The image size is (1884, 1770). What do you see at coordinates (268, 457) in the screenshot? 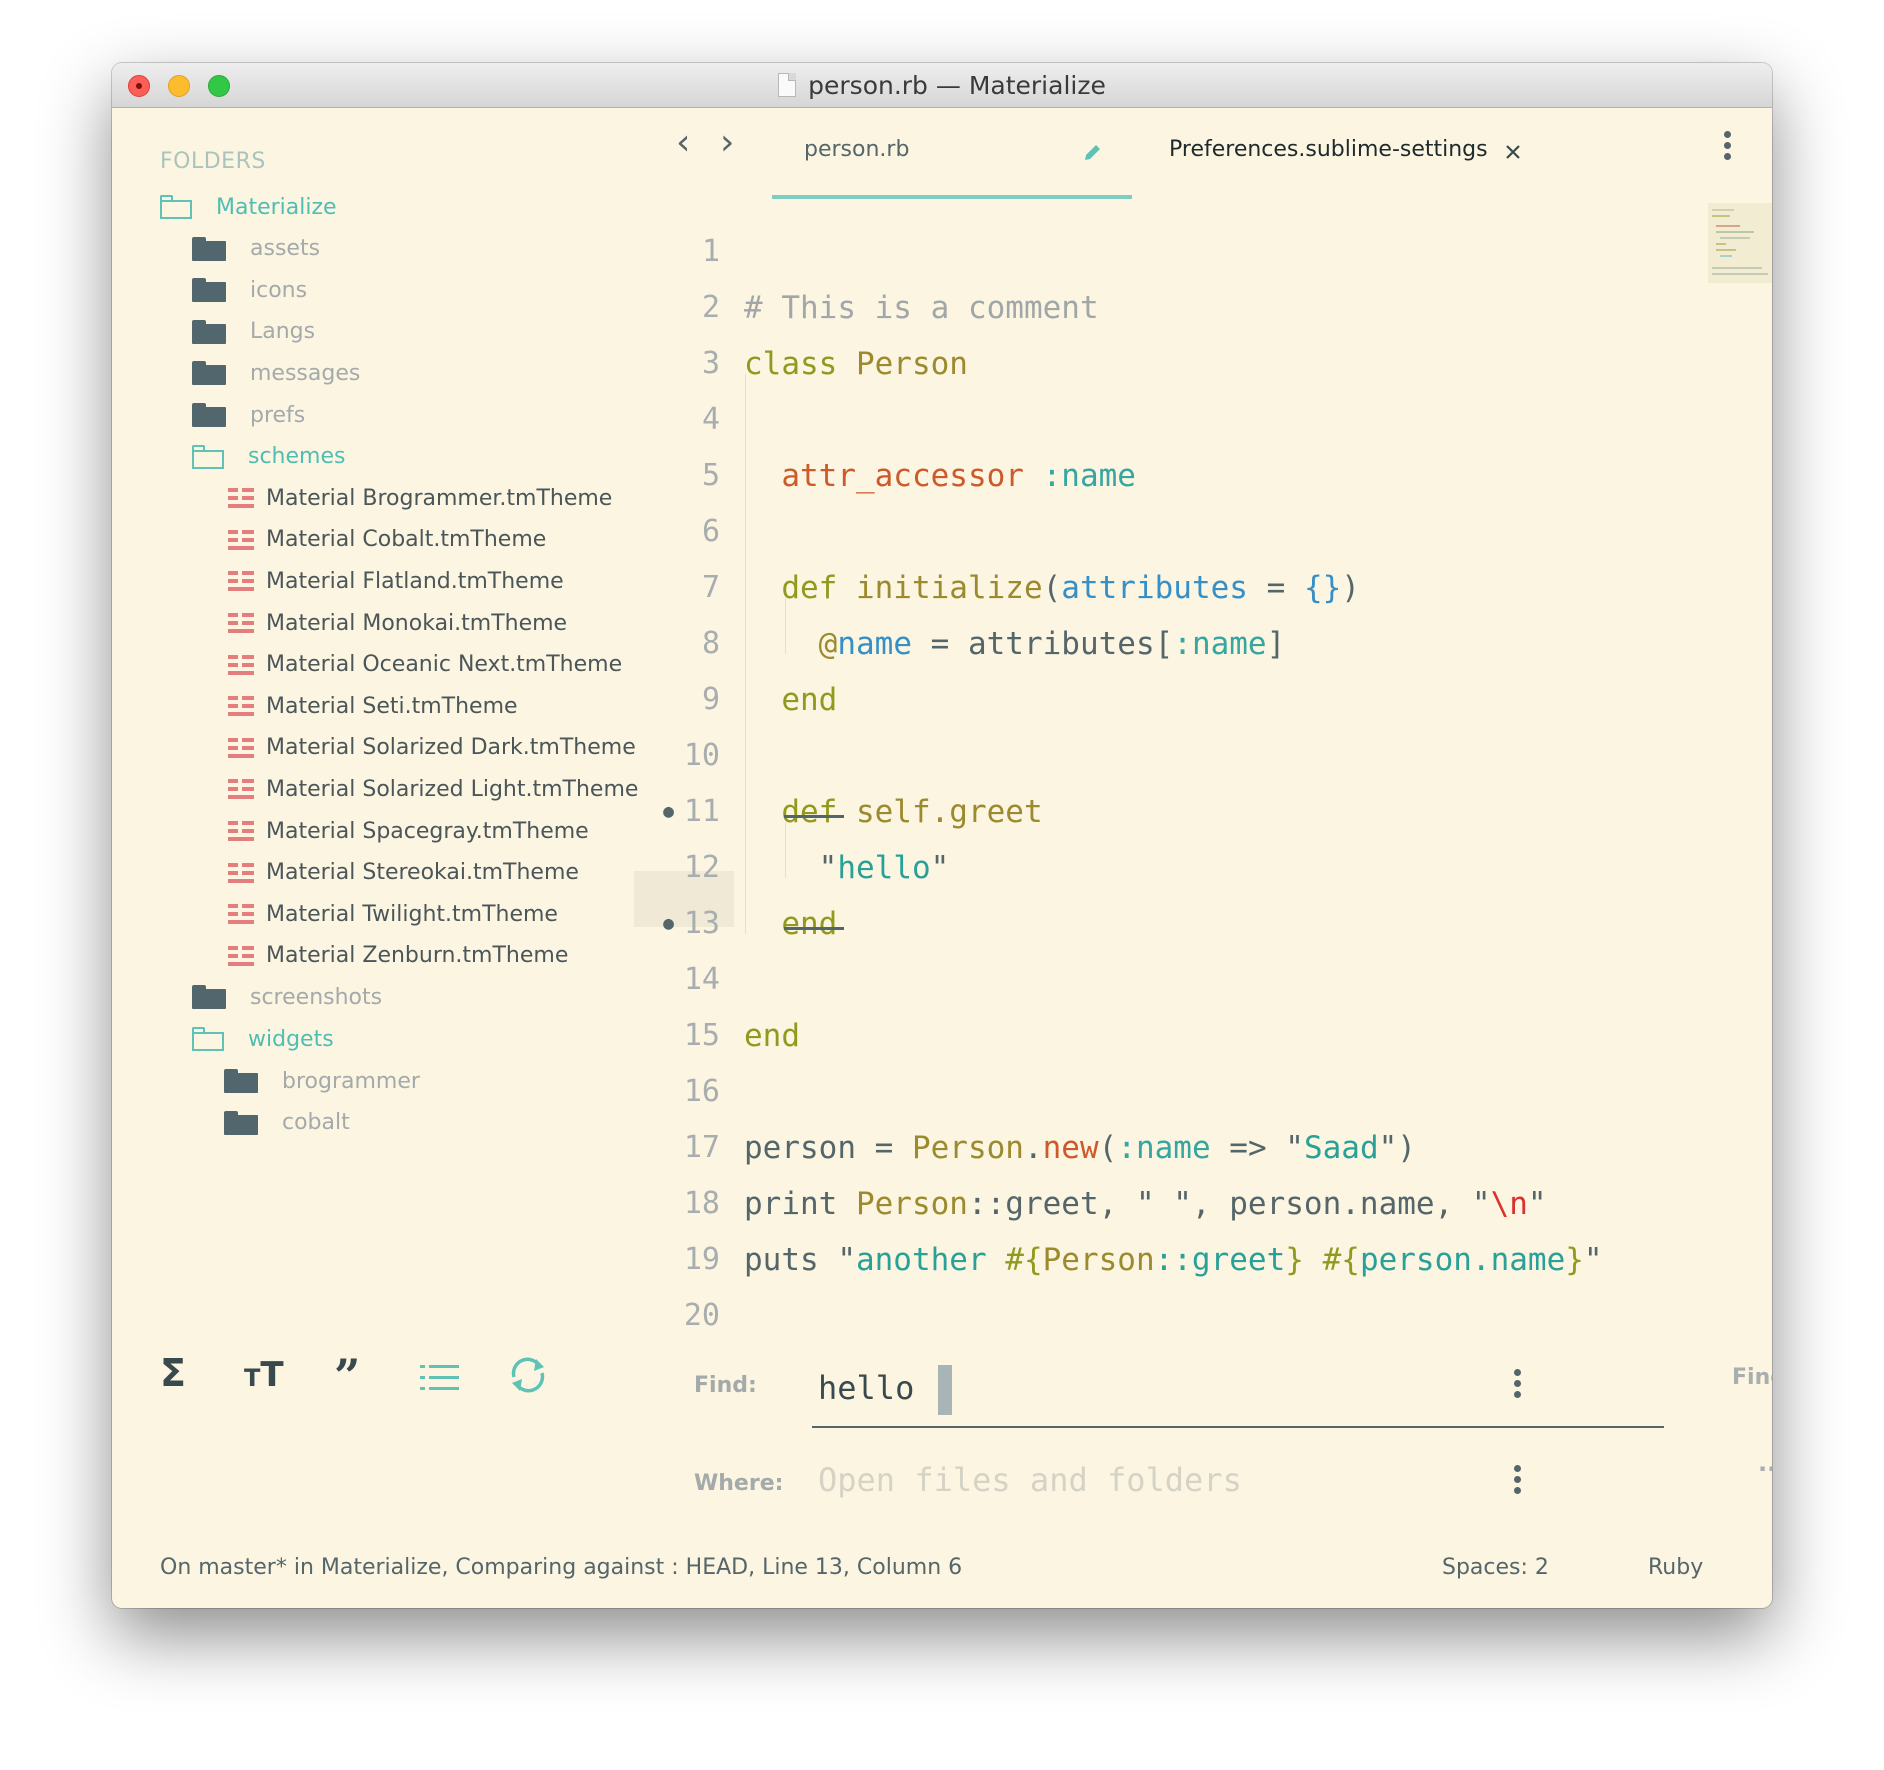
I see `folder-item: schemes` at bounding box center [268, 457].